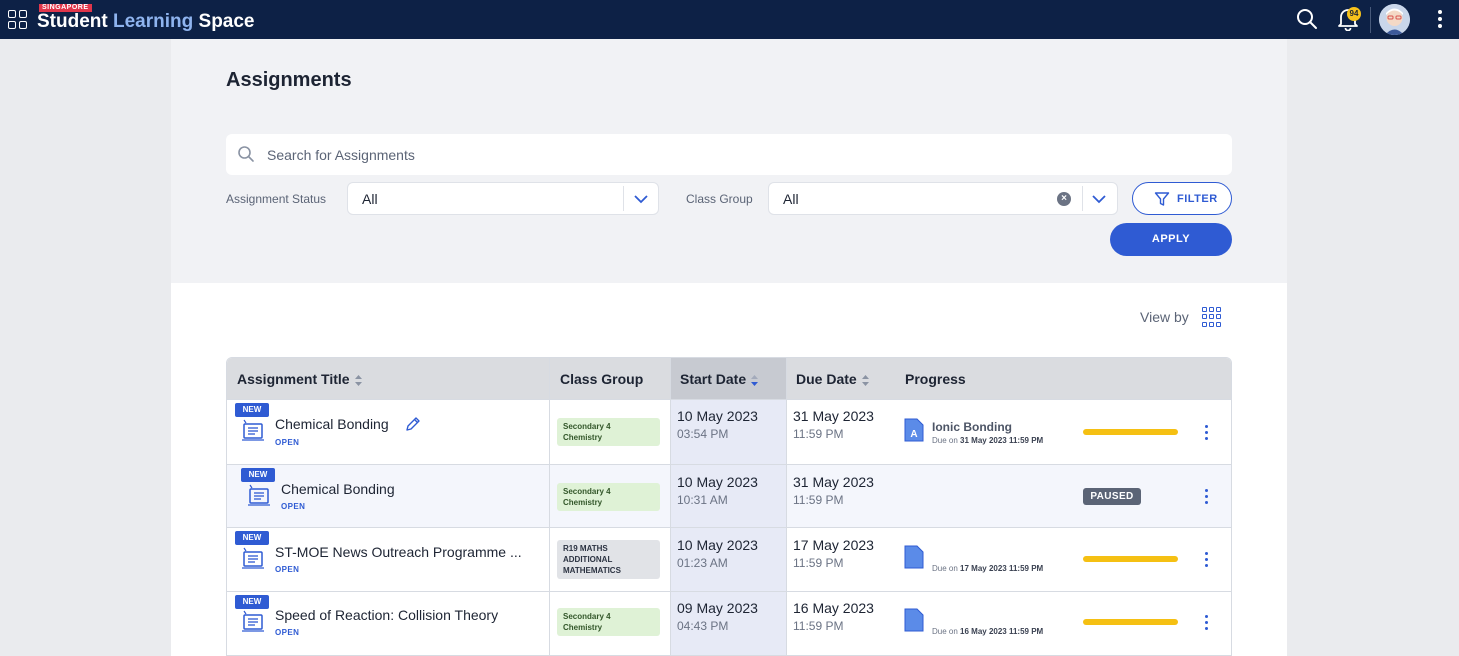 This screenshot has width=1459, height=656. I want to click on due-date: 16 May 2023, so click(833, 608).